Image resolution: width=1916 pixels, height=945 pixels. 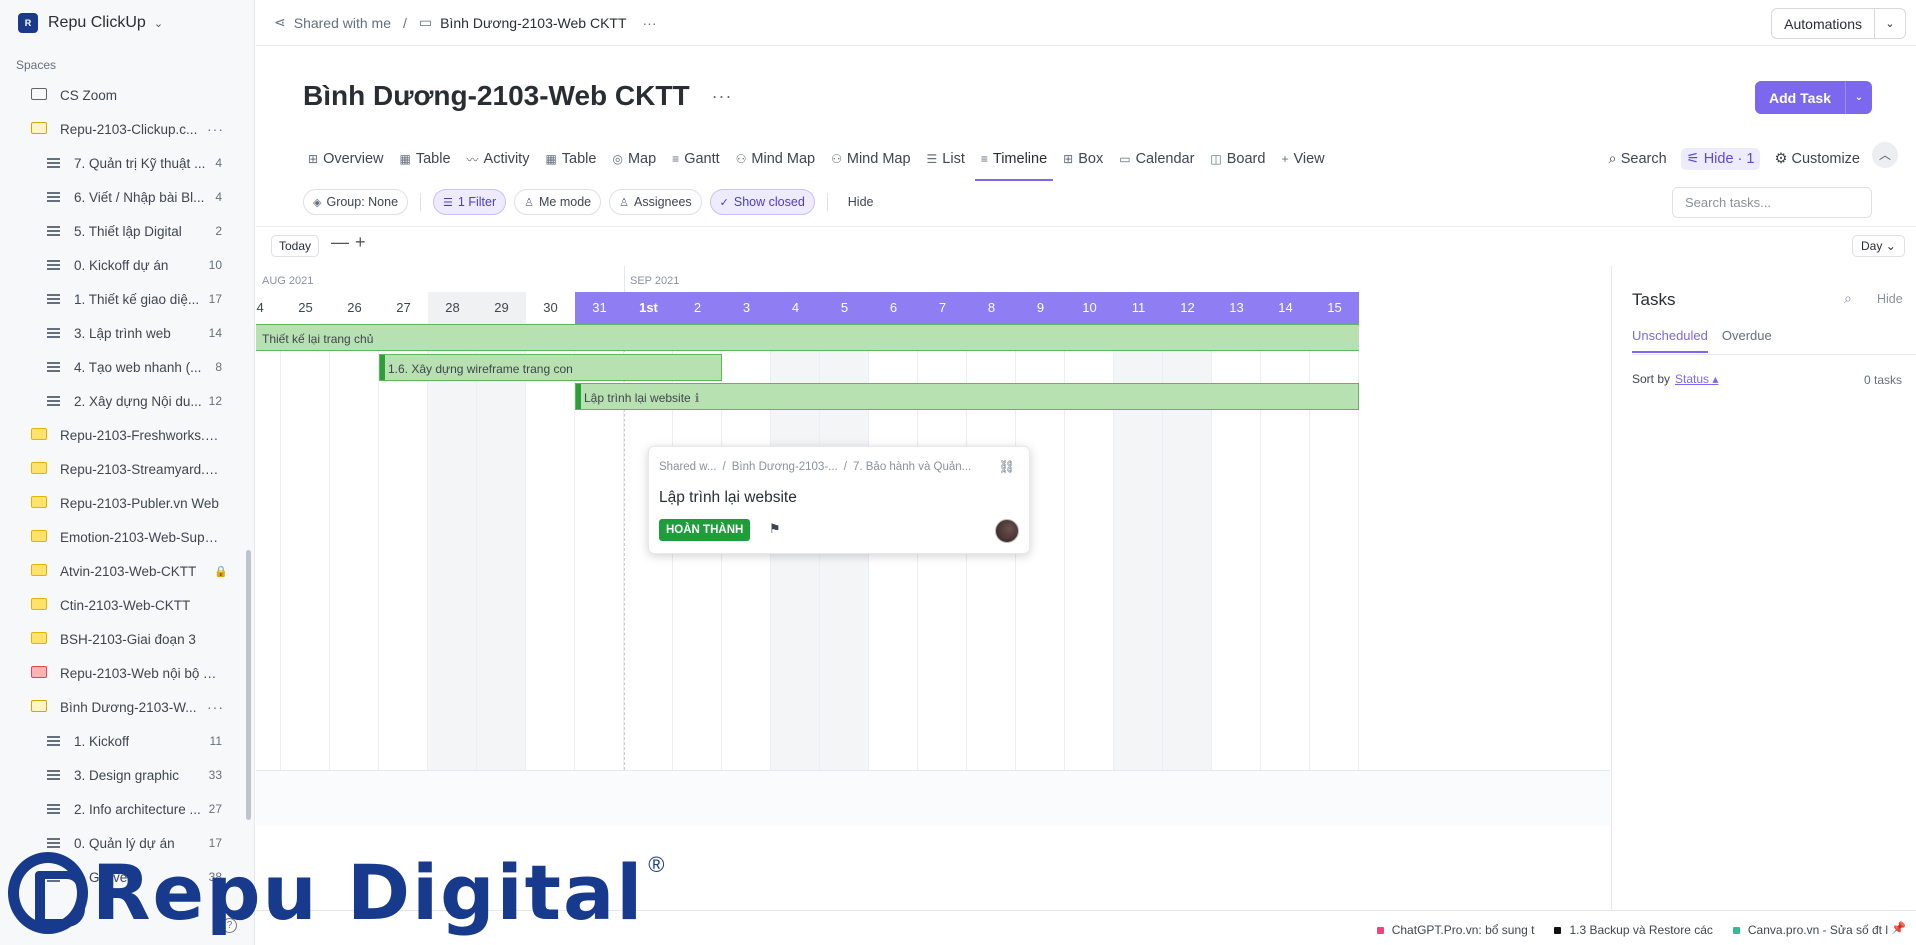 What do you see at coordinates (125, 299) in the screenshot?
I see `sidebar-list: 1. Thiết kế giao diệ... 17` at bounding box center [125, 299].